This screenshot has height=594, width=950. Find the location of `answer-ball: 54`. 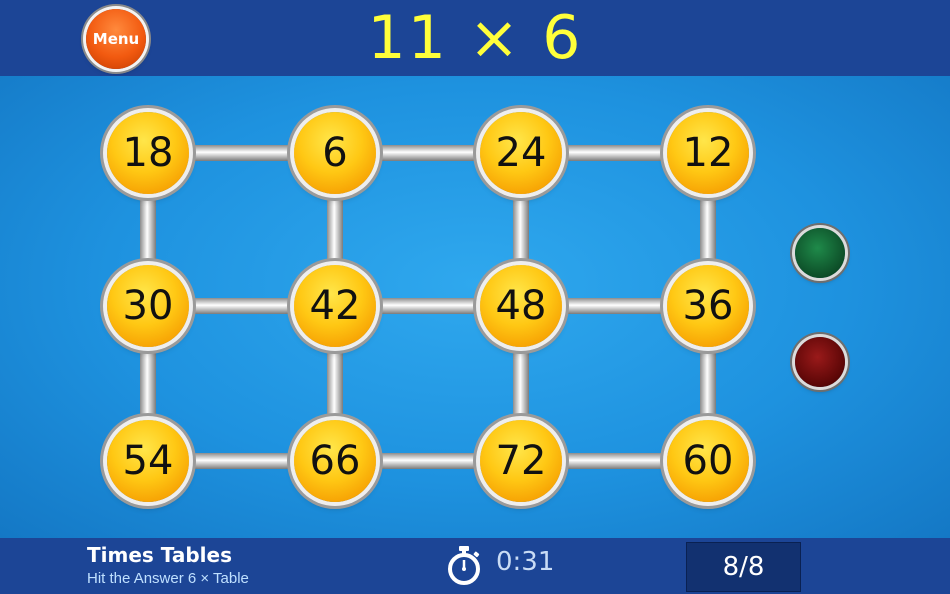

answer-ball: 54 is located at coordinates (148, 461).